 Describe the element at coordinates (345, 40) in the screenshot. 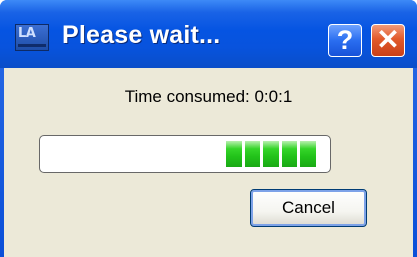

I see `help-button: ?` at that location.